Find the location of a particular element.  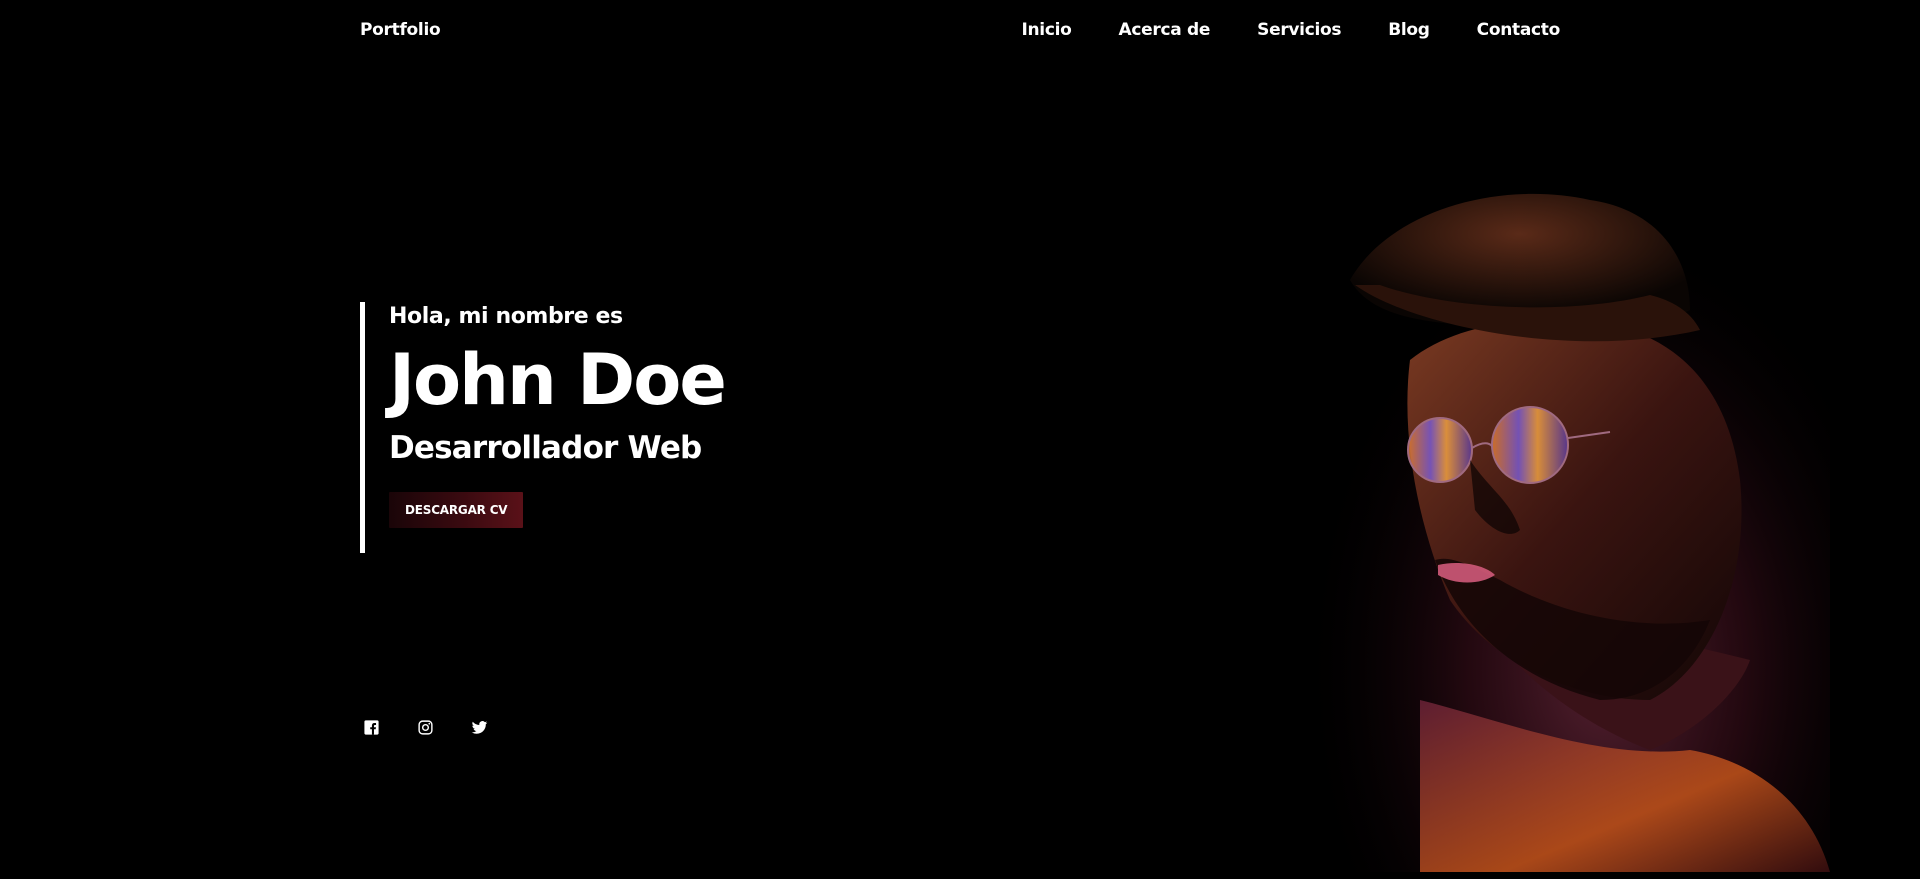

instagram-link is located at coordinates (425, 727).